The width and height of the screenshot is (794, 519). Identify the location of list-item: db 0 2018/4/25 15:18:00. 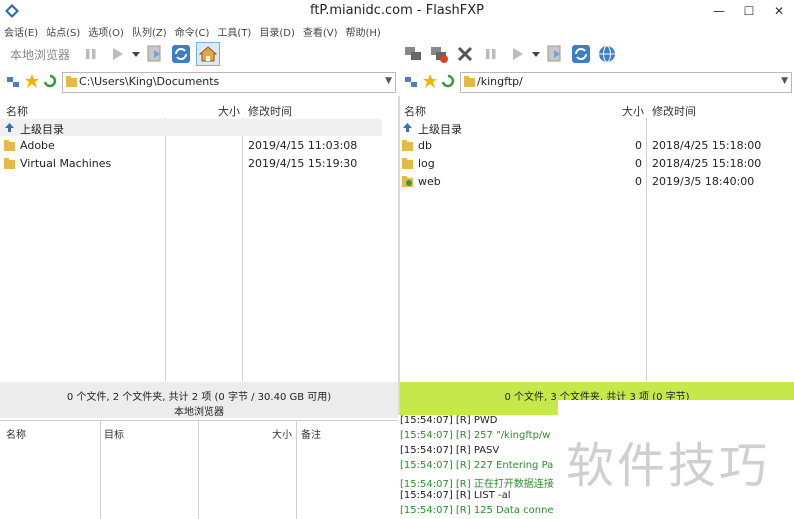
(597, 145).